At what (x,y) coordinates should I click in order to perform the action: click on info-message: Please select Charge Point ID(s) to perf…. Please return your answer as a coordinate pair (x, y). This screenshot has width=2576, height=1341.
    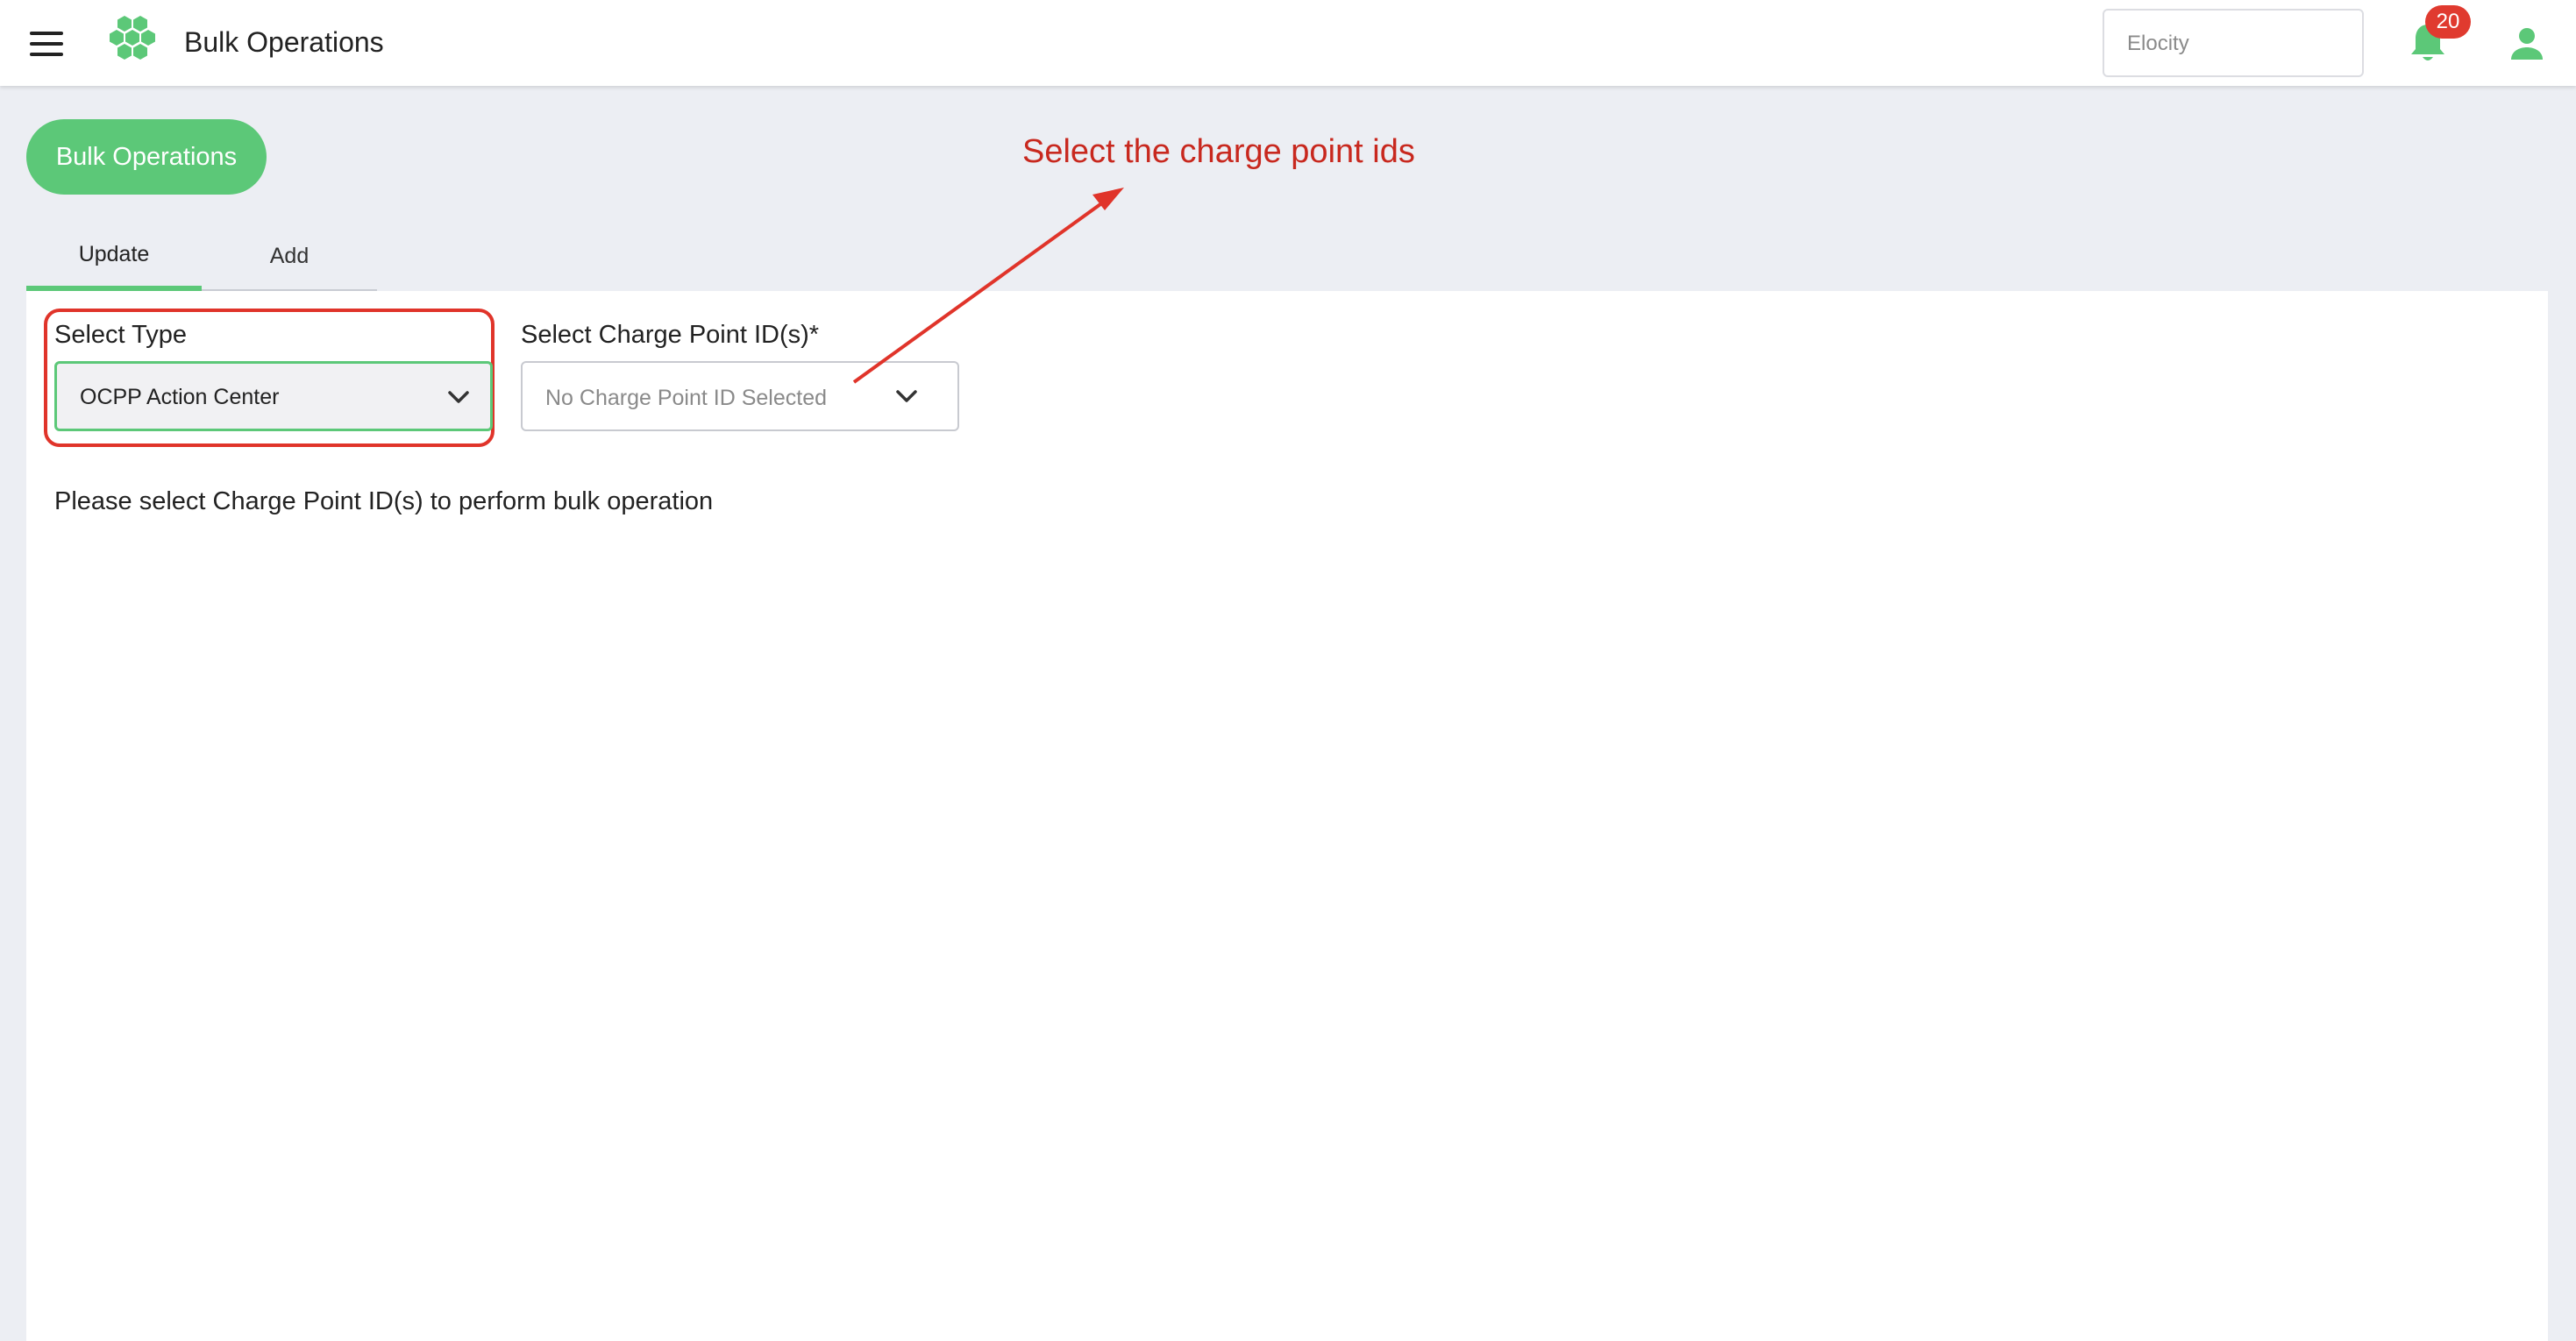
    Looking at the image, I should click on (384, 501).